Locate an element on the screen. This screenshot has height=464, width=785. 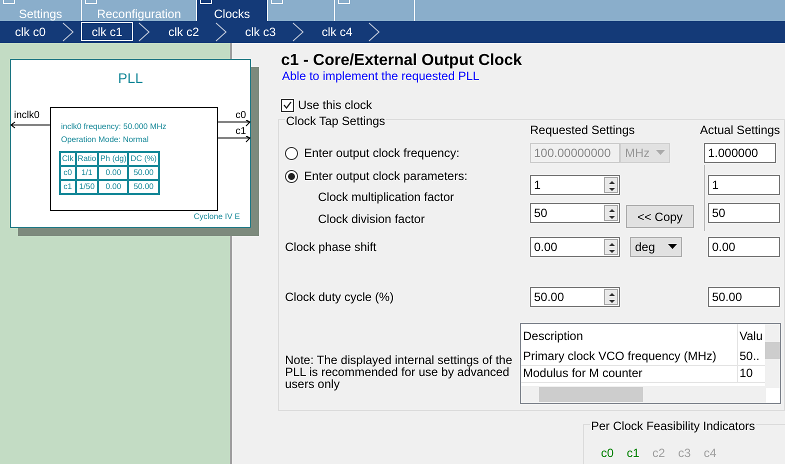
field-label: Clock division factor is located at coordinates (371, 219).